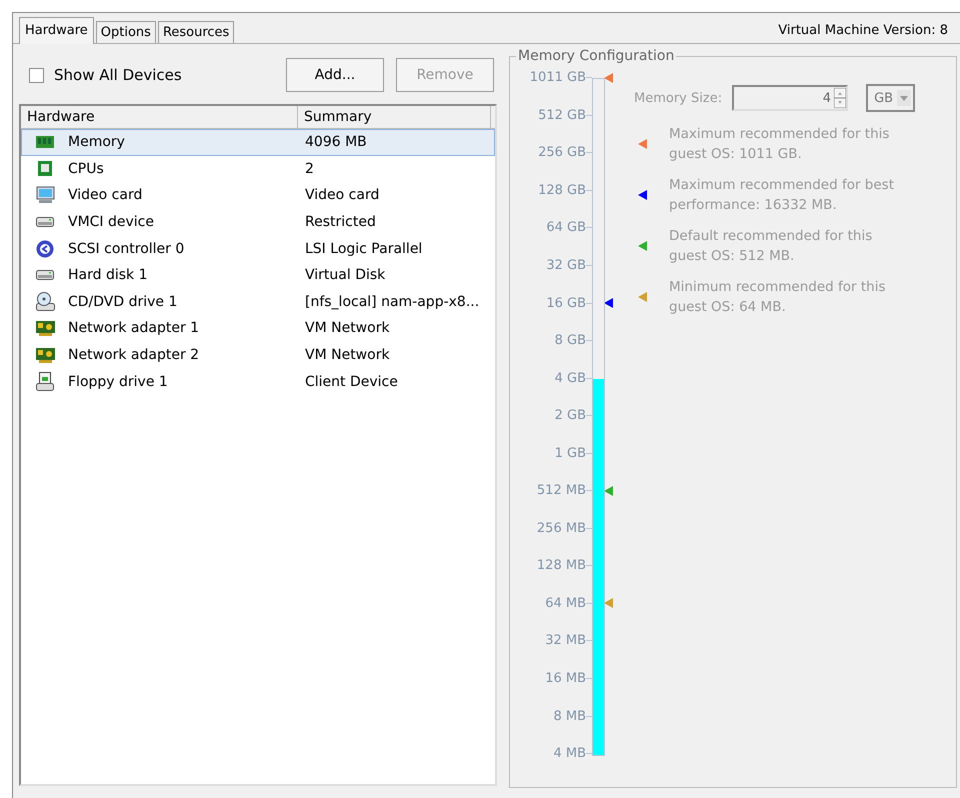 Image resolution: width=960 pixels, height=798 pixels. Describe the element at coordinates (258, 355) in the screenshot. I see `hardware-row: Network adapter 2 VM Network` at that location.